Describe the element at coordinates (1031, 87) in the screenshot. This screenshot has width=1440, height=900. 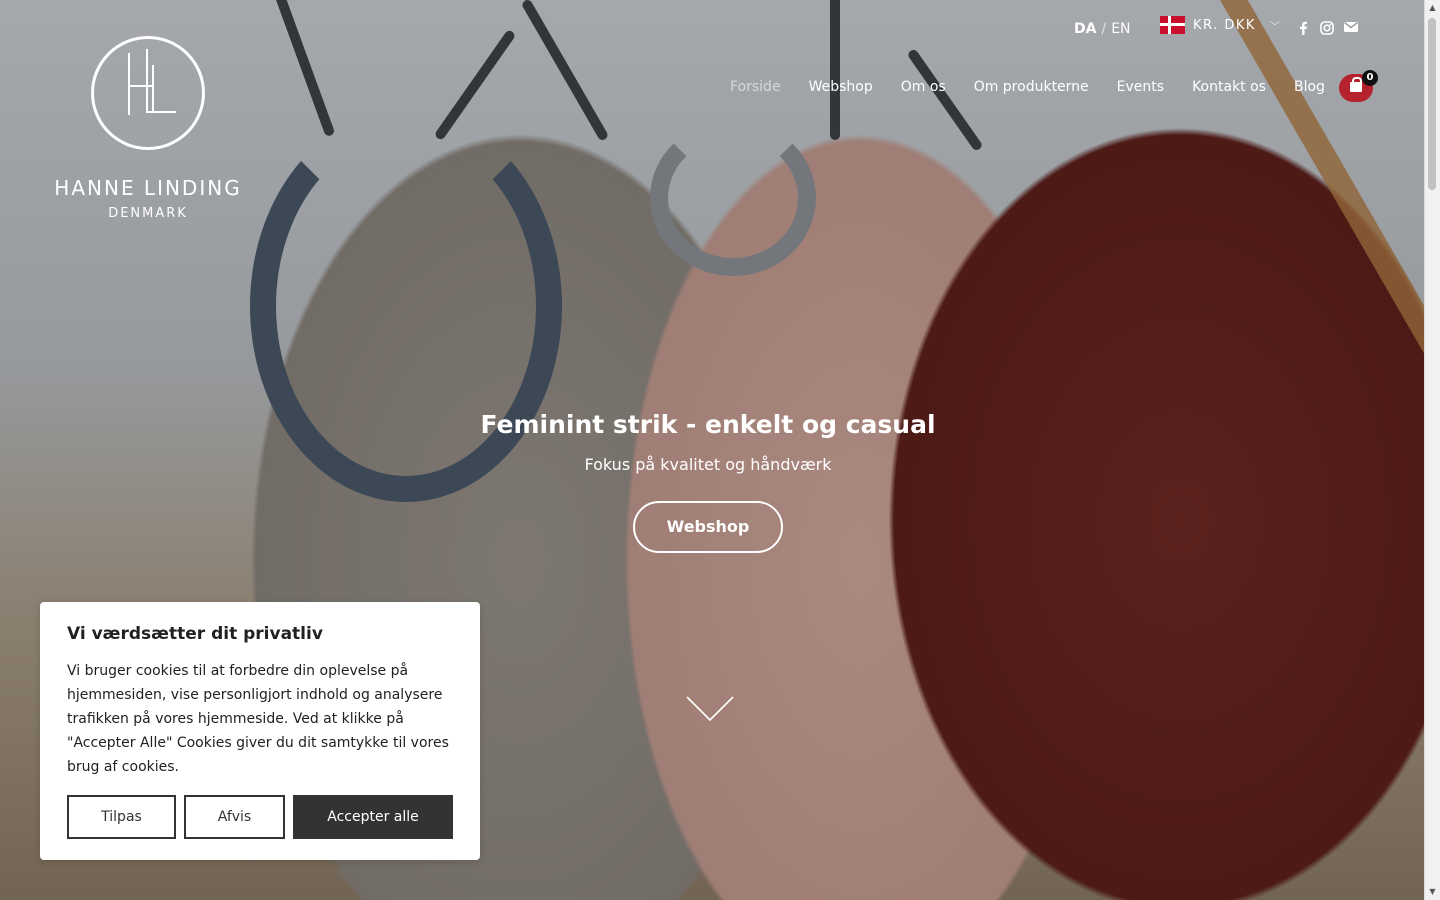
I see `nav-item-om-produkterne: Om produkterne` at that location.